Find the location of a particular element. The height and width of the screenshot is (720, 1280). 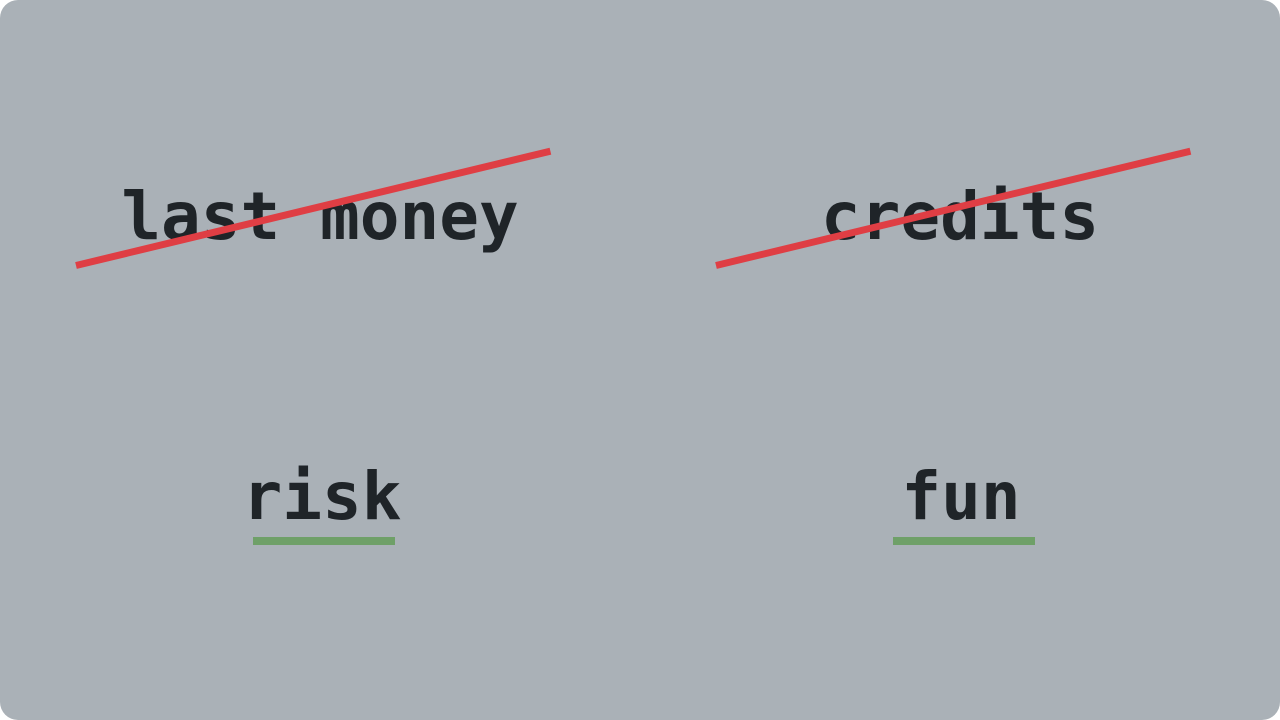

underline-fun is located at coordinates (964, 541).